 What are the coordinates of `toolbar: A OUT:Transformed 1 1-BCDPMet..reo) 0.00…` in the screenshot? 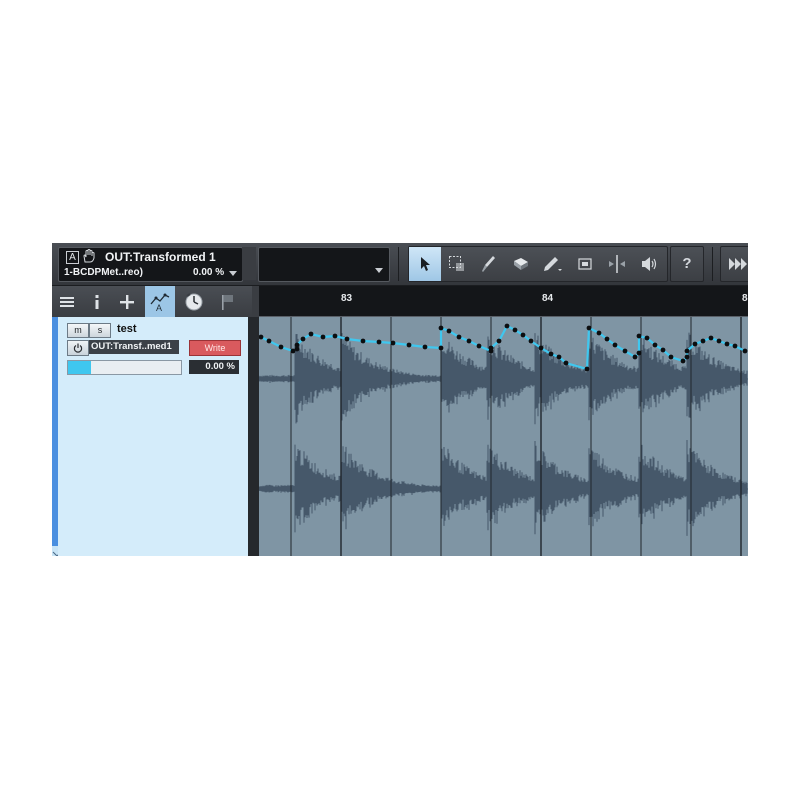 It's located at (400, 264).